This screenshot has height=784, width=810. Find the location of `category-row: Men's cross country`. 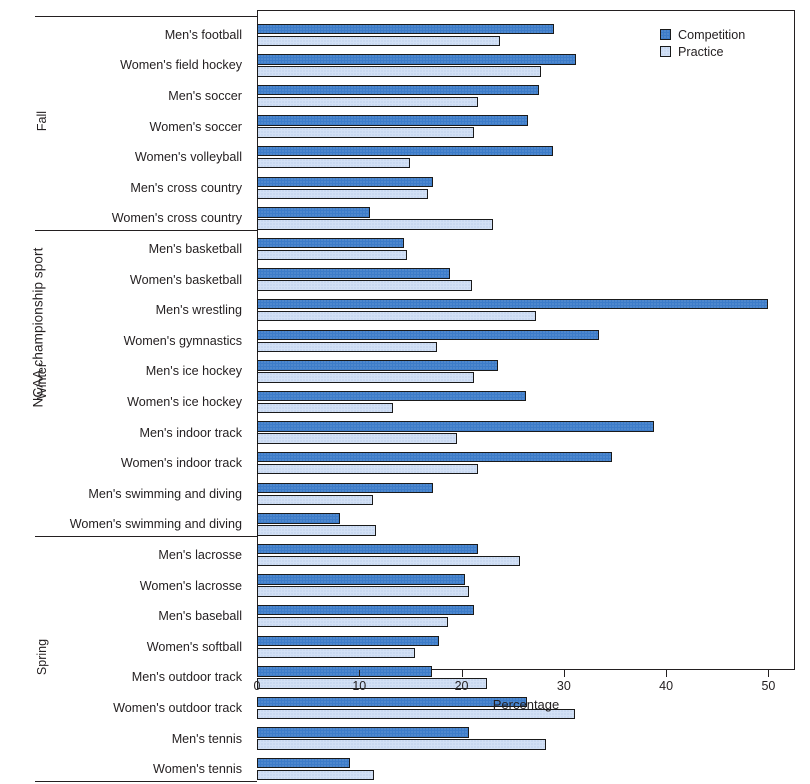

category-row: Men's cross country is located at coordinates (415, 188).